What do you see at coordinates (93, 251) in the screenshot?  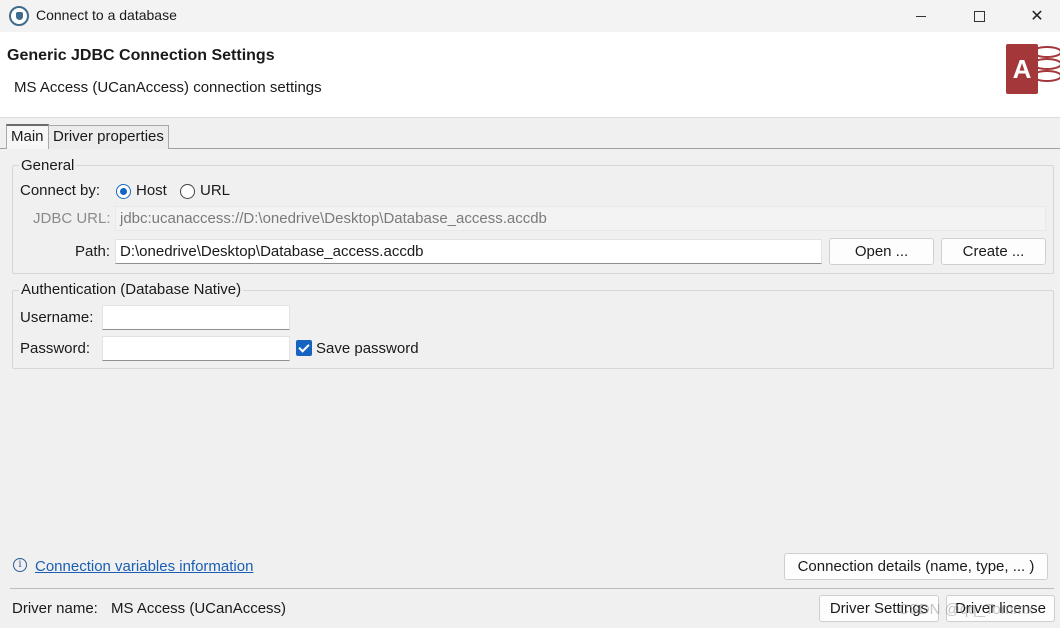 I see `path-label: Path:` at bounding box center [93, 251].